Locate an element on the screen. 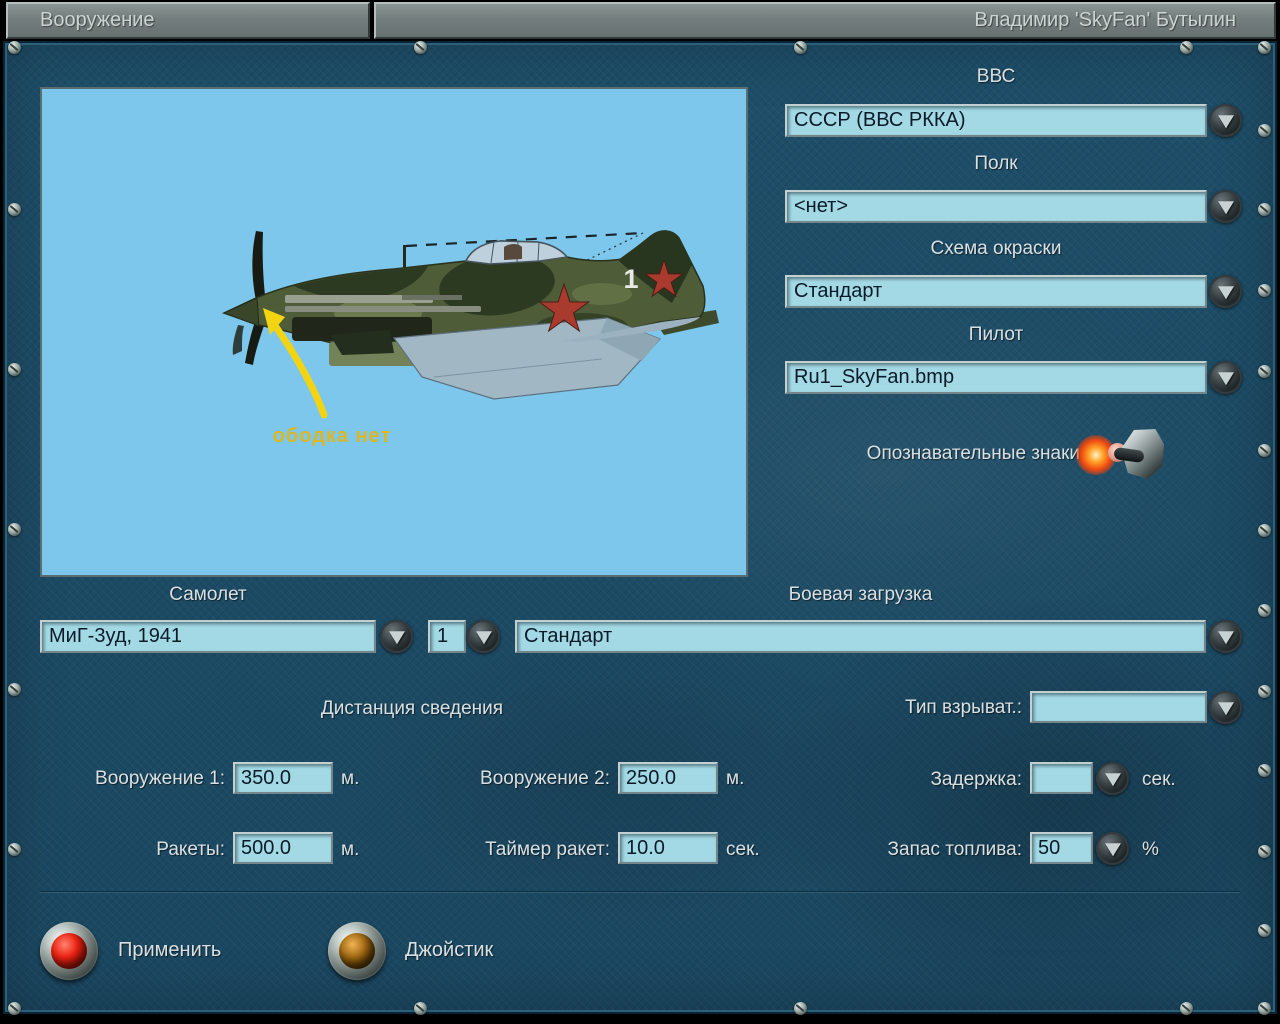 The width and height of the screenshot is (1280, 1024). paint-scheme-label: Схема окраски is located at coordinates (996, 248).